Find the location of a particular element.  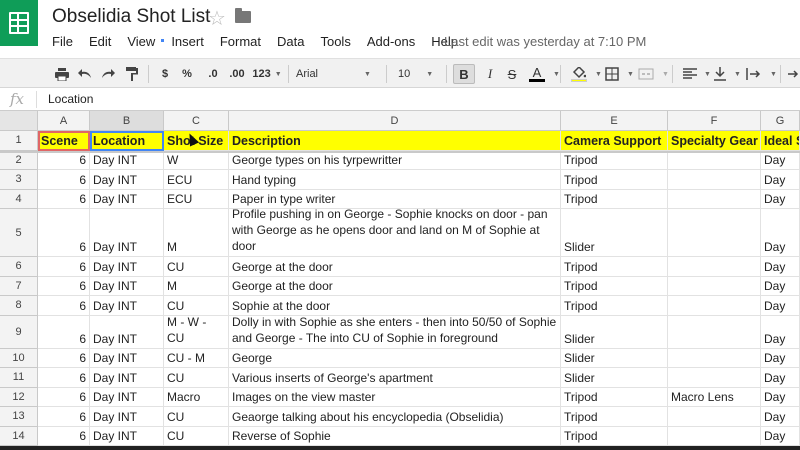

column-header-g: G is located at coordinates (780, 121).